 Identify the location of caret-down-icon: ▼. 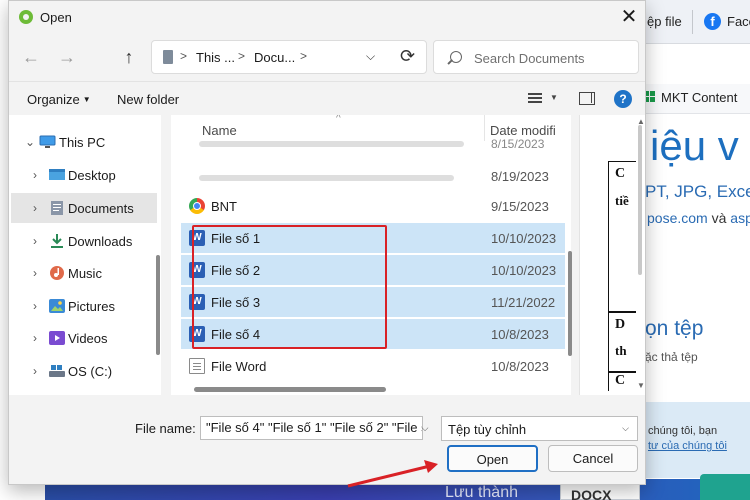
(554, 97).